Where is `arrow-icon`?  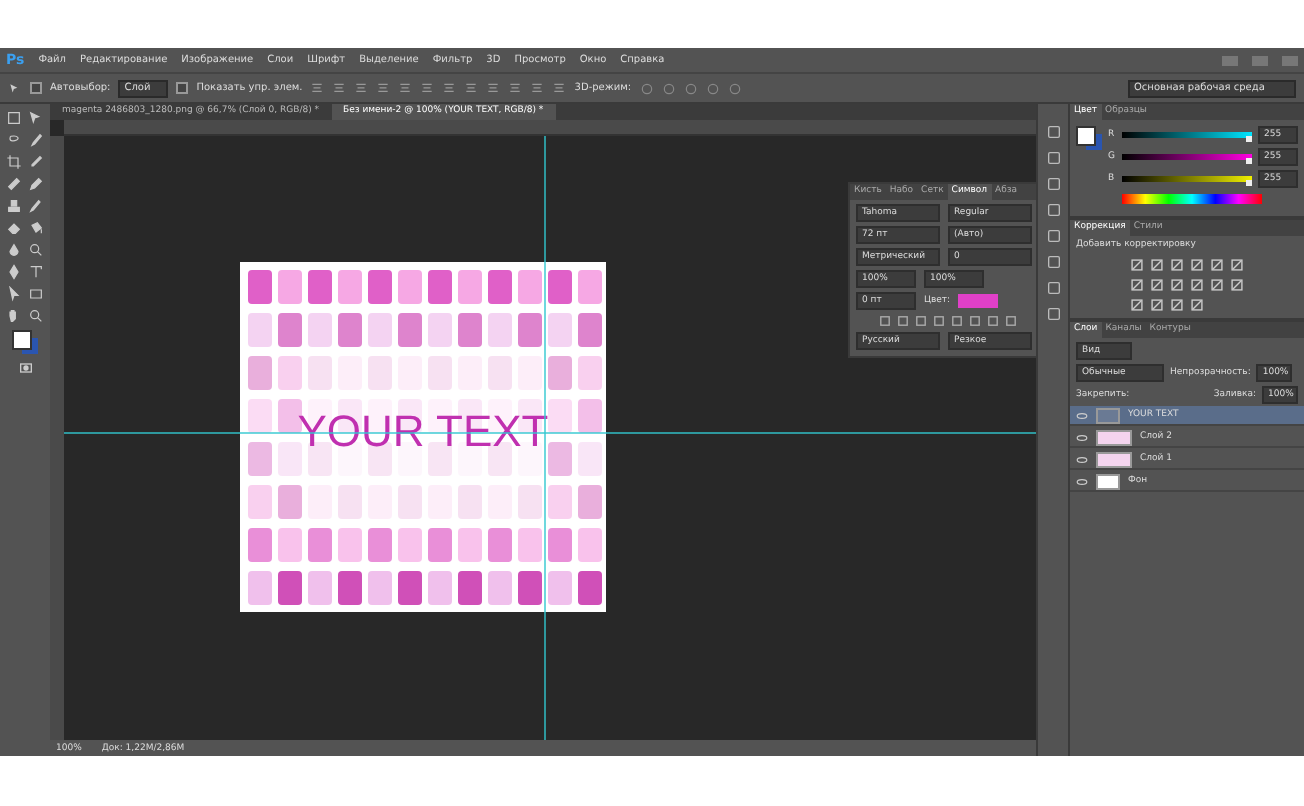
arrow-icon is located at coordinates (13, 294).